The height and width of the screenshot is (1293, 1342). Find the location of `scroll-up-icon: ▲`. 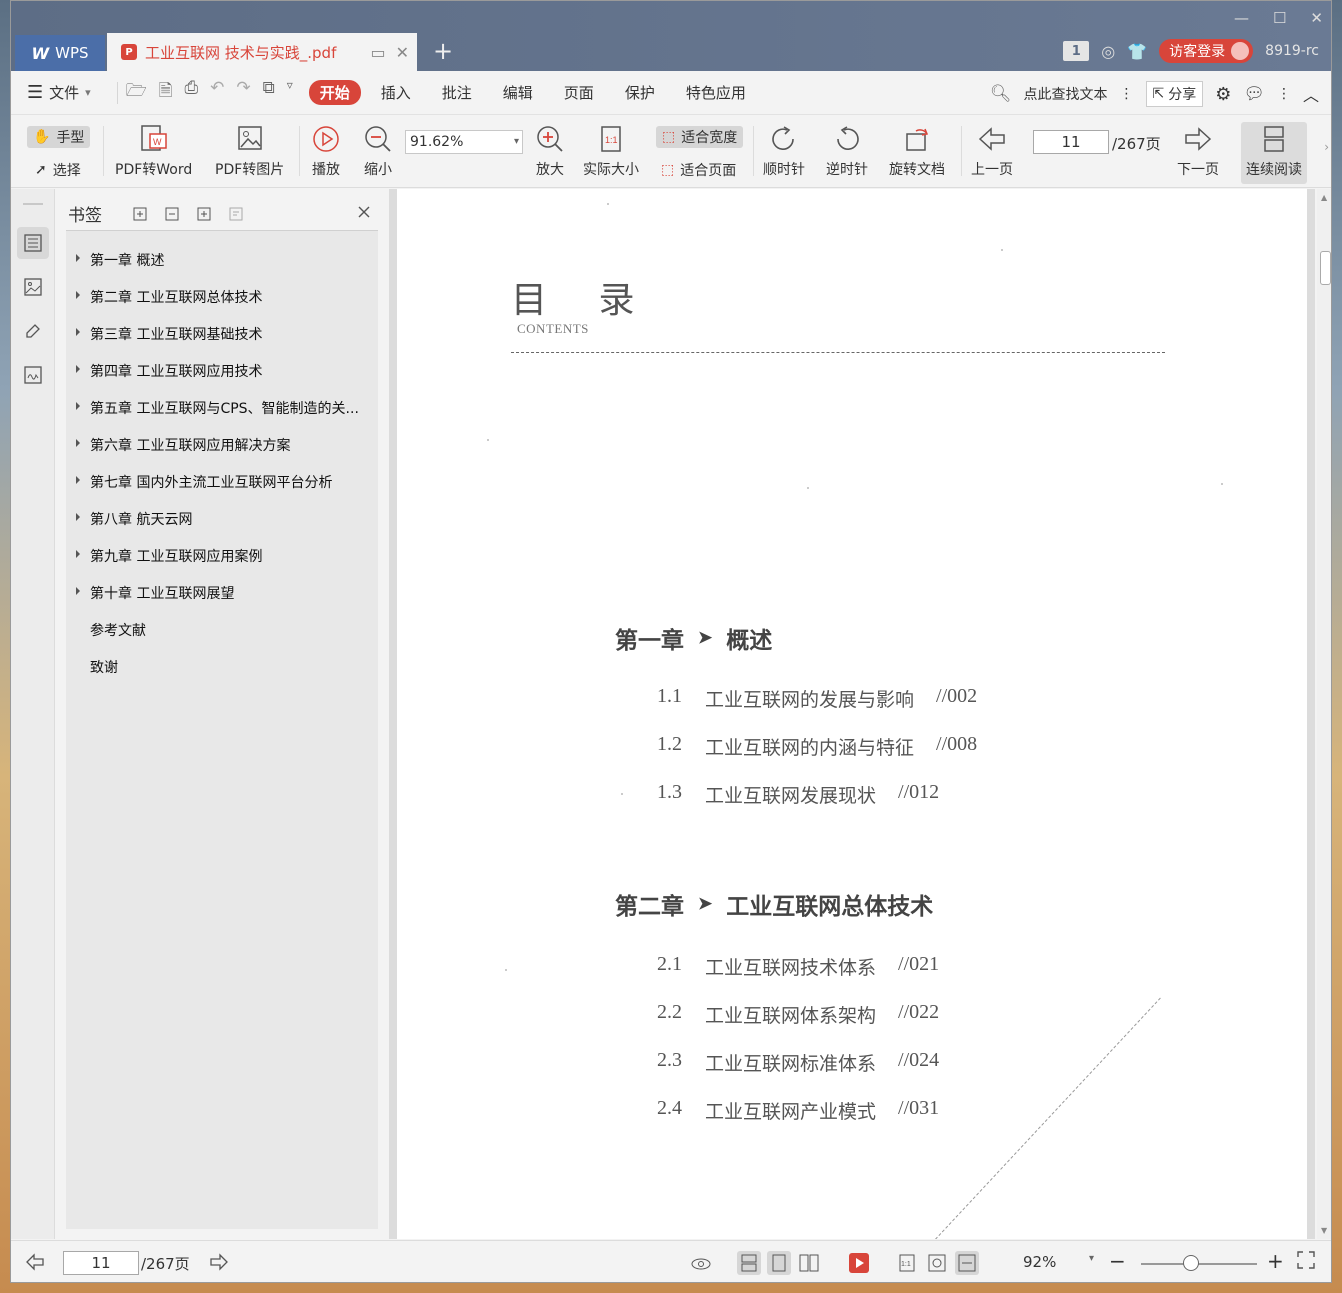

scroll-up-icon: ▲ is located at coordinates (1324, 197).